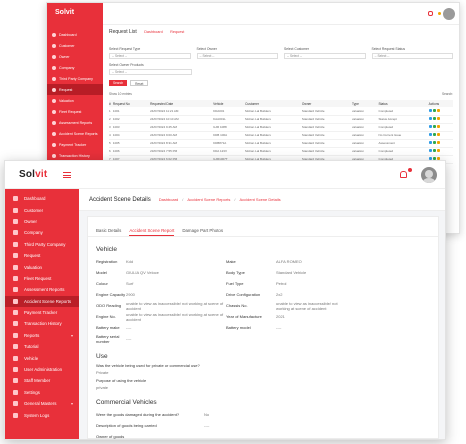  Describe the element at coordinates (365, 103) in the screenshot. I see `table-header-cell: Type` at that location.